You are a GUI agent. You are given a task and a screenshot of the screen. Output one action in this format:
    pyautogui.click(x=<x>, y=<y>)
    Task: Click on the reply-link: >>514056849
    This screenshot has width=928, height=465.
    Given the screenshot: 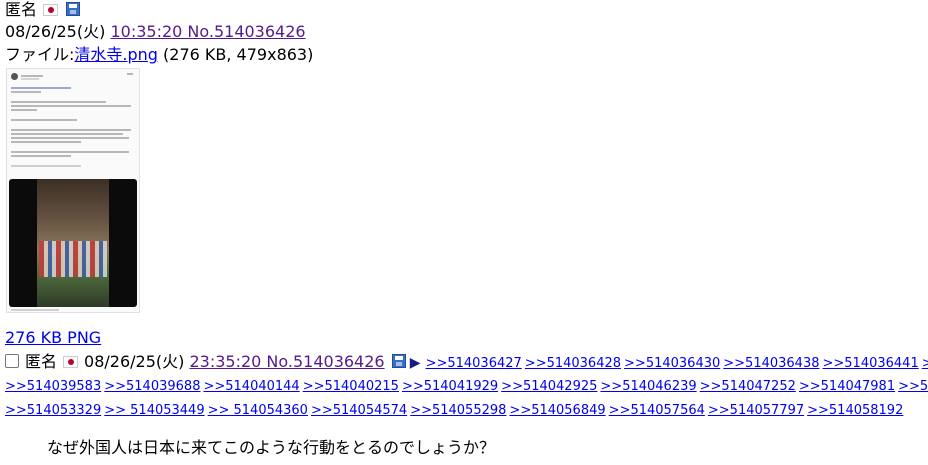 What is the action you would take?
    pyautogui.click(x=557, y=410)
    